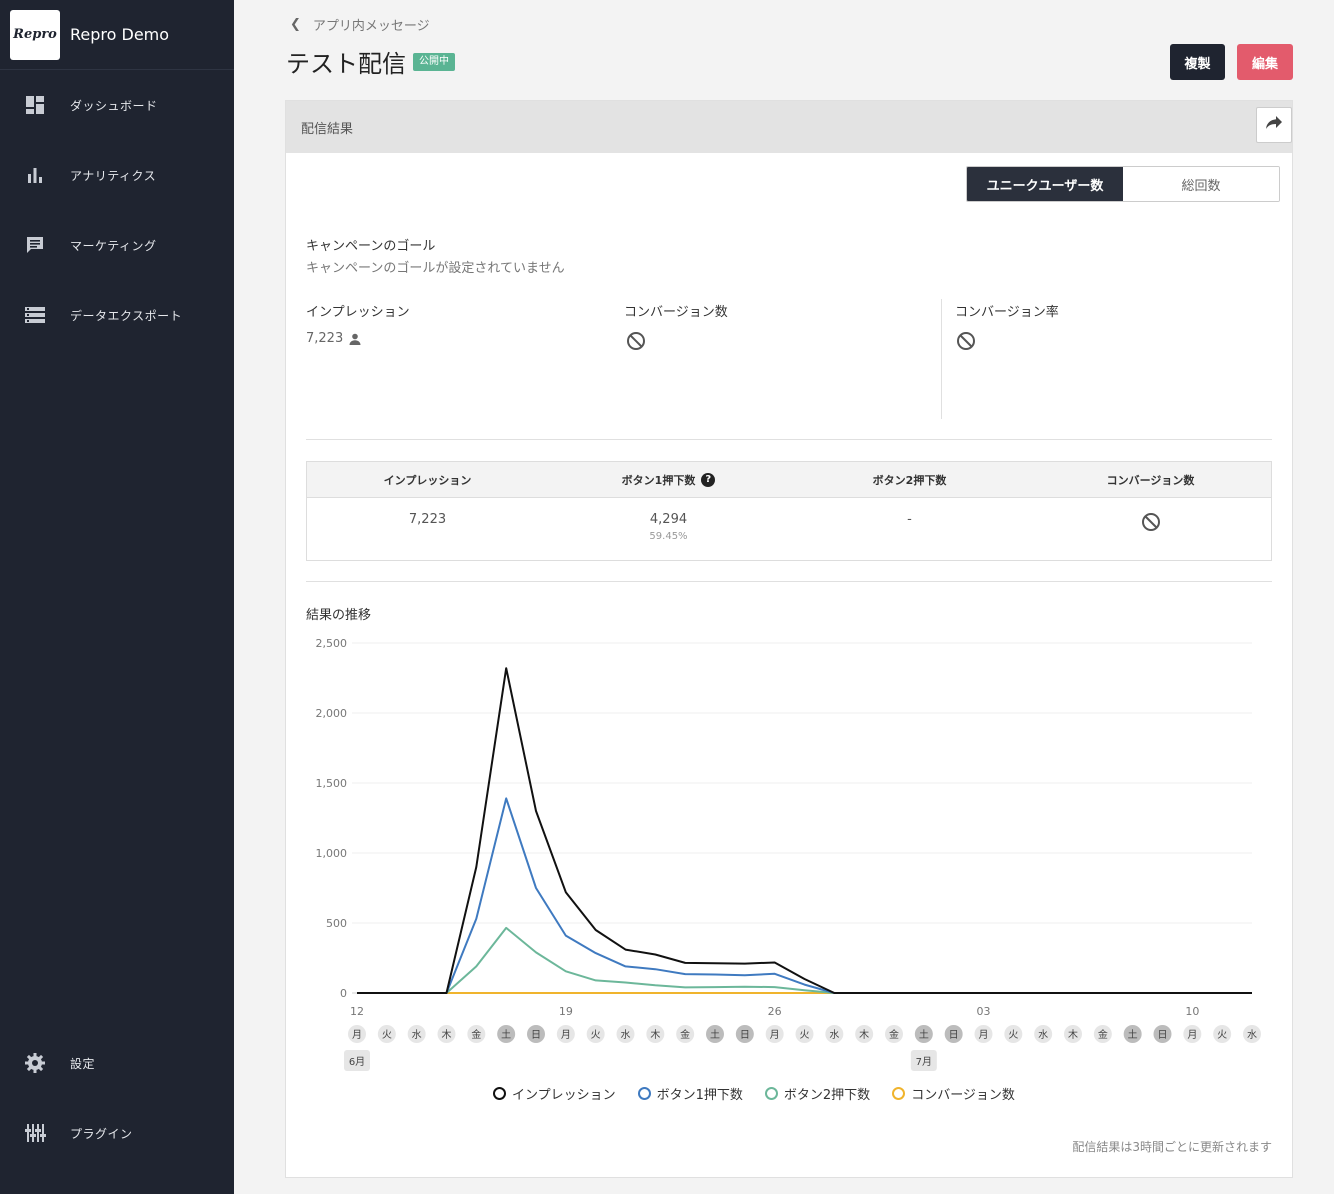  I want to click on header-button1: ボタン1押下数 ?, so click(668, 479).